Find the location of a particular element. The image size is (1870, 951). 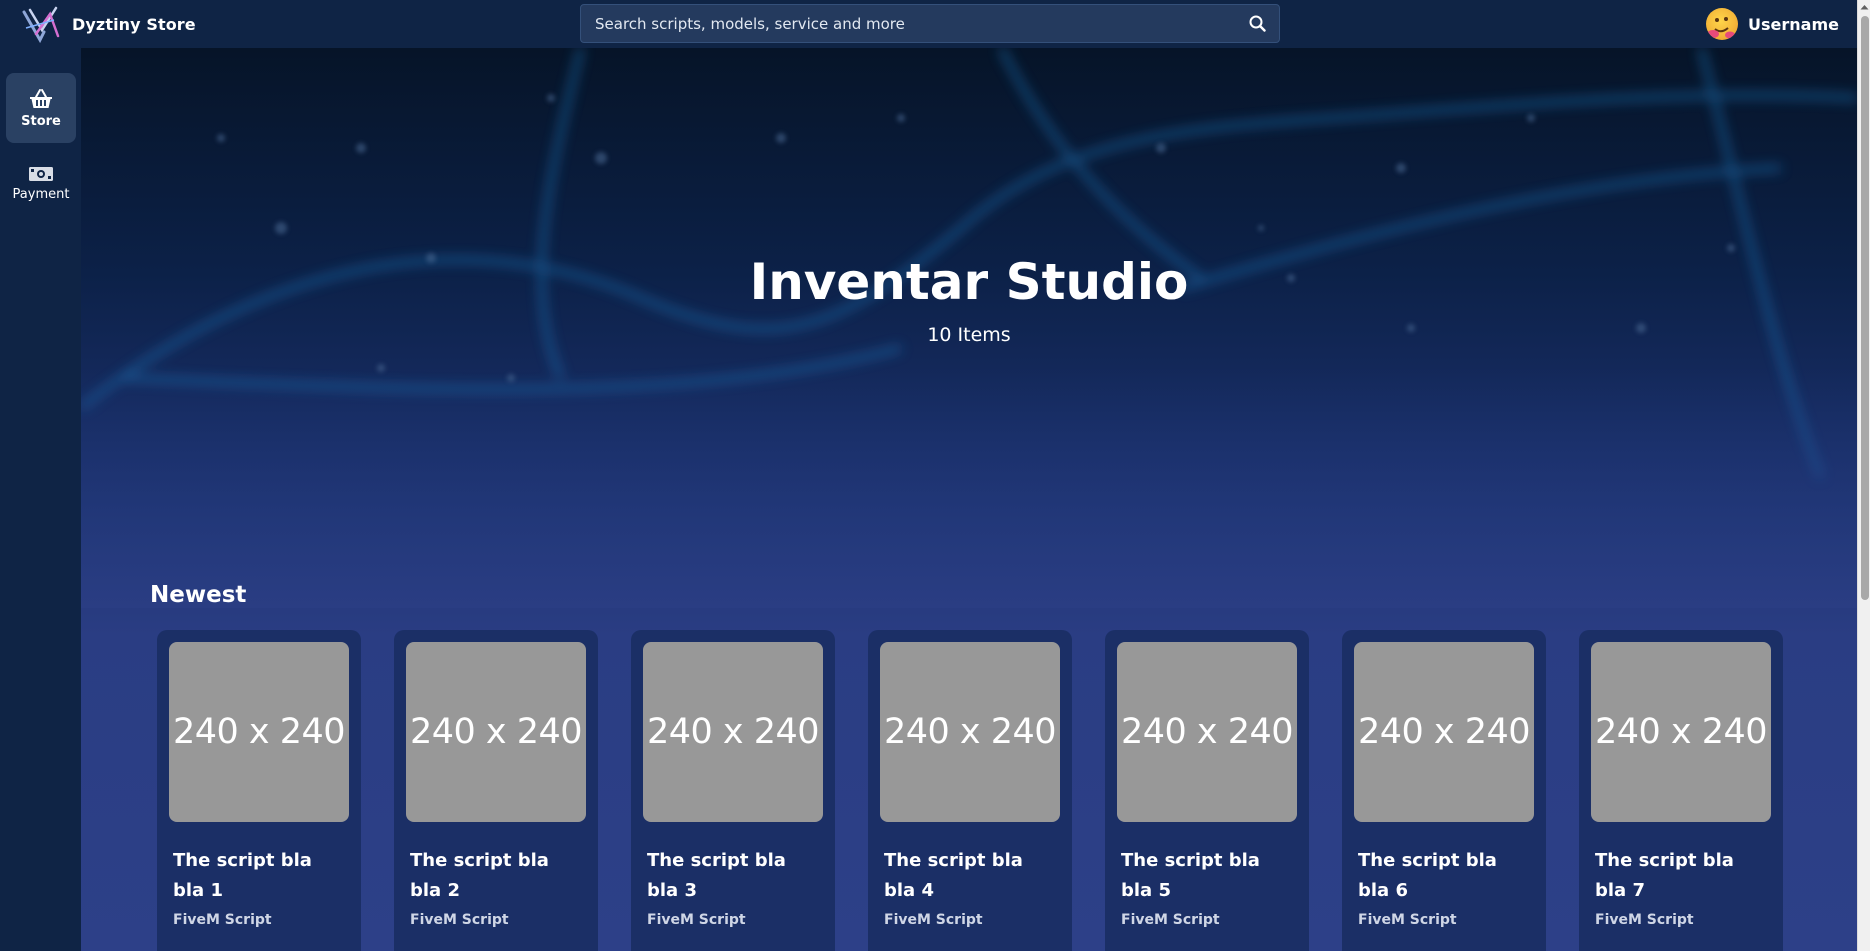

user-menu: Username is located at coordinates (1772, 24).